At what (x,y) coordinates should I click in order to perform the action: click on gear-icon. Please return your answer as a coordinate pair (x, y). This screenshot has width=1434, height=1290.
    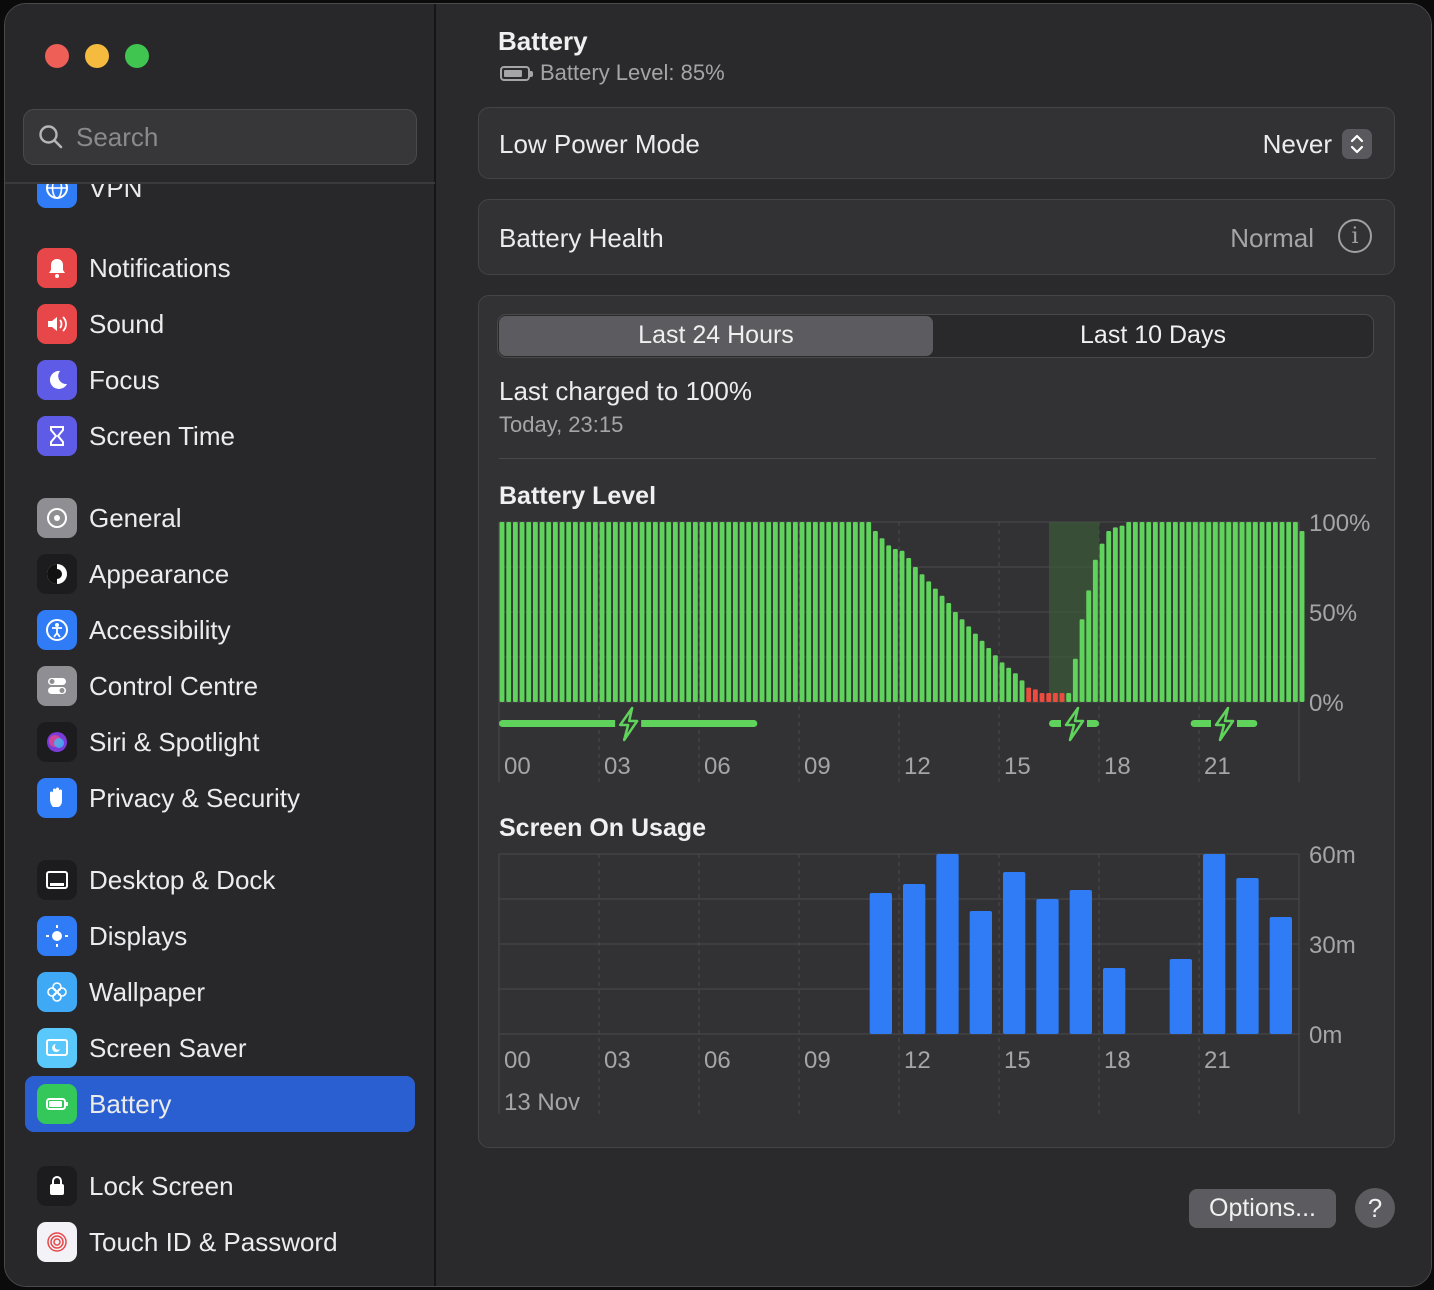
    Looking at the image, I should click on (57, 518).